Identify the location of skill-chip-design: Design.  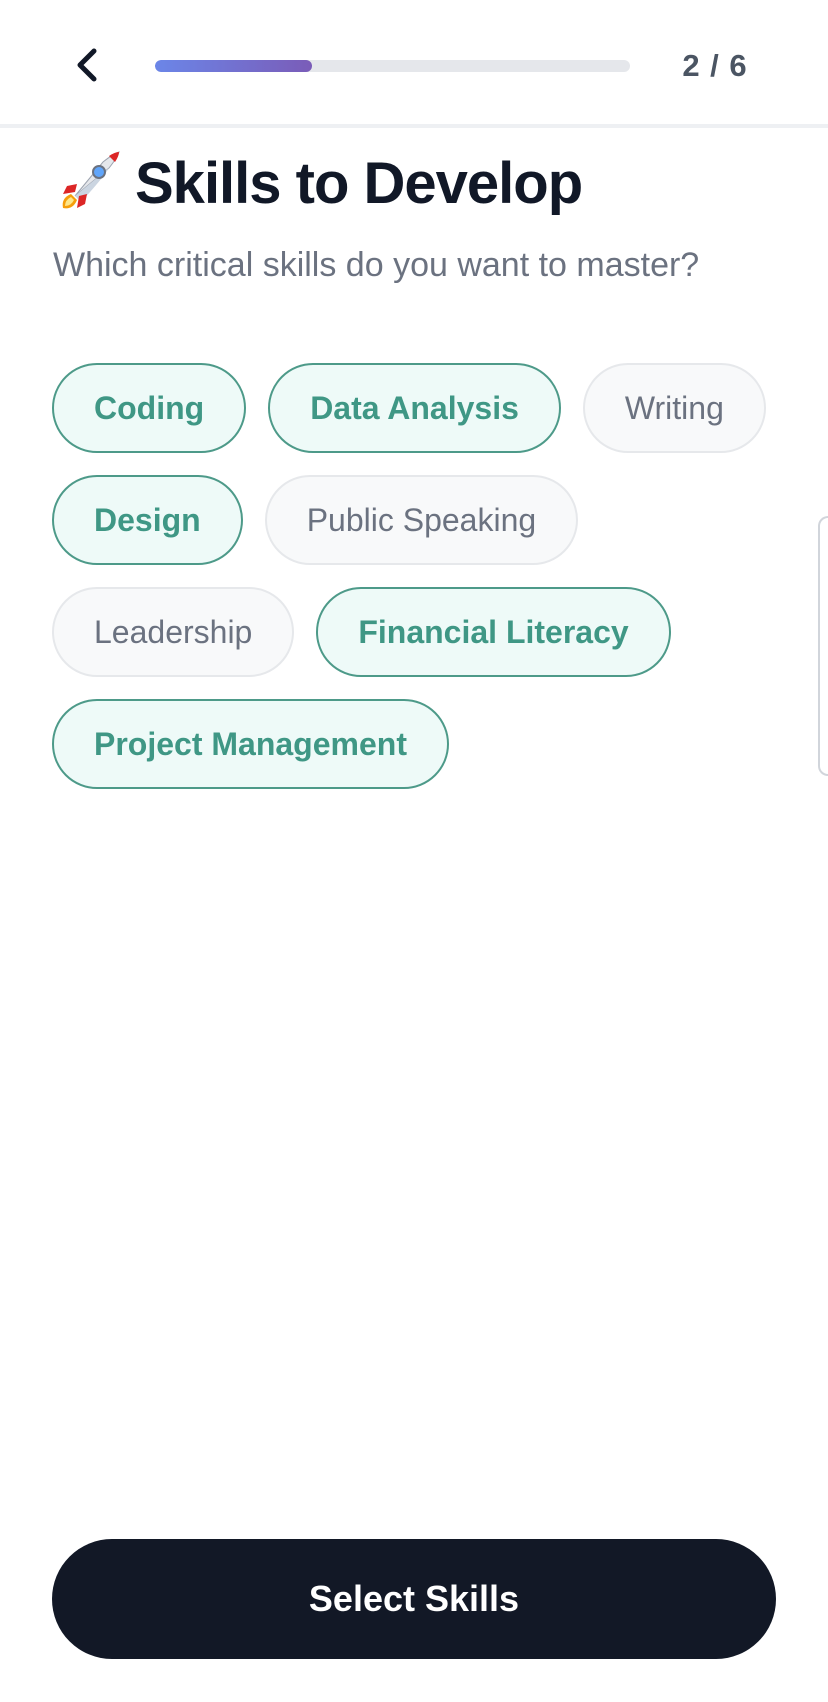
(147, 520).